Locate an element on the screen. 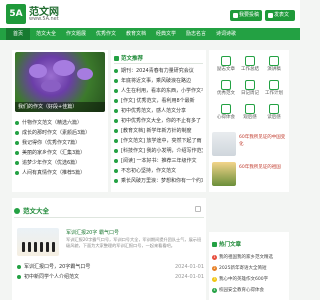 Image resolution: width=320 pixels, height=300 pixels. category-reflection: 心得体会 is located at coordinates (226, 115).